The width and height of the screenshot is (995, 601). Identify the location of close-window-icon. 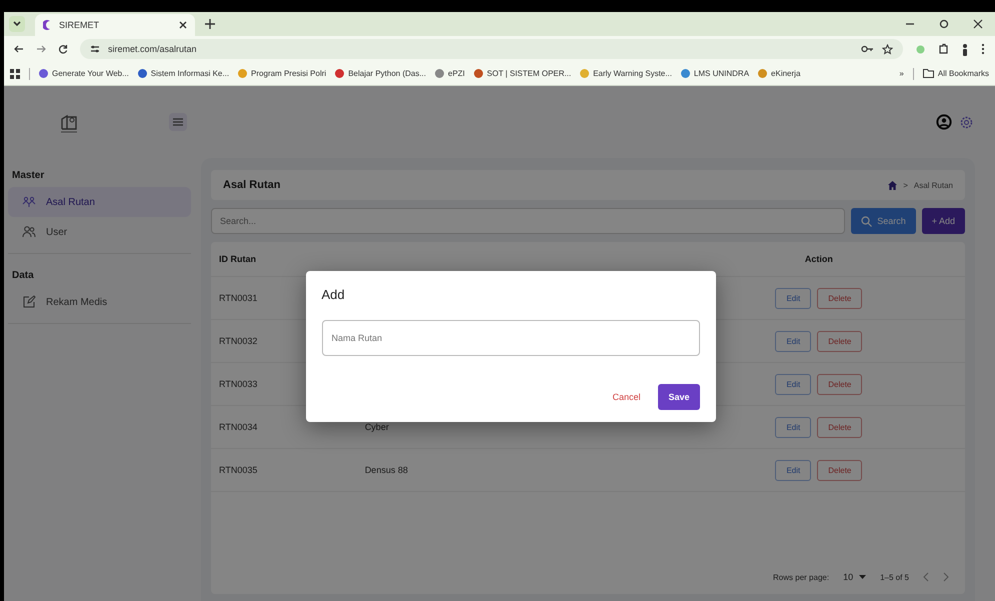
(978, 24).